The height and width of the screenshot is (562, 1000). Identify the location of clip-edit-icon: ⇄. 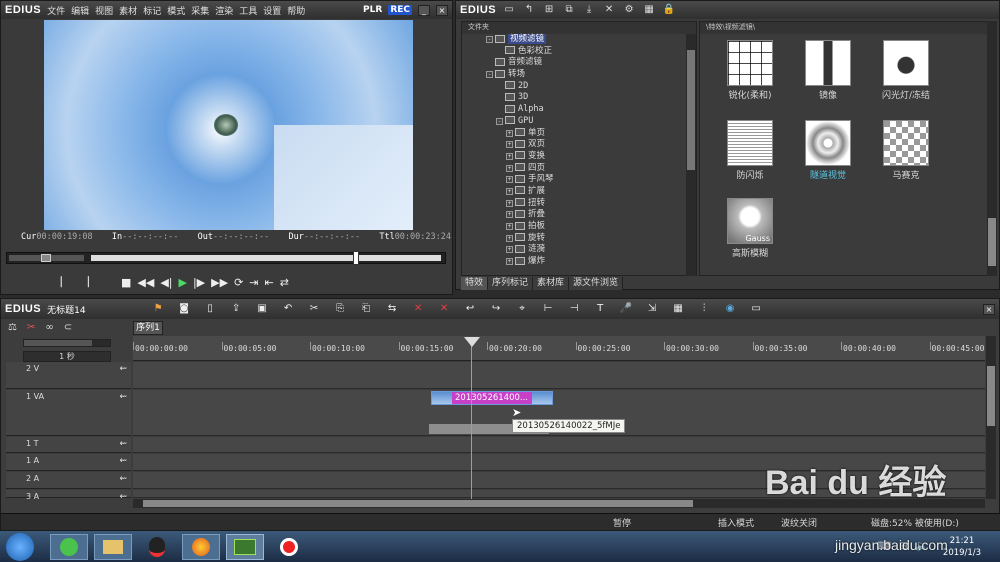
(284, 282).